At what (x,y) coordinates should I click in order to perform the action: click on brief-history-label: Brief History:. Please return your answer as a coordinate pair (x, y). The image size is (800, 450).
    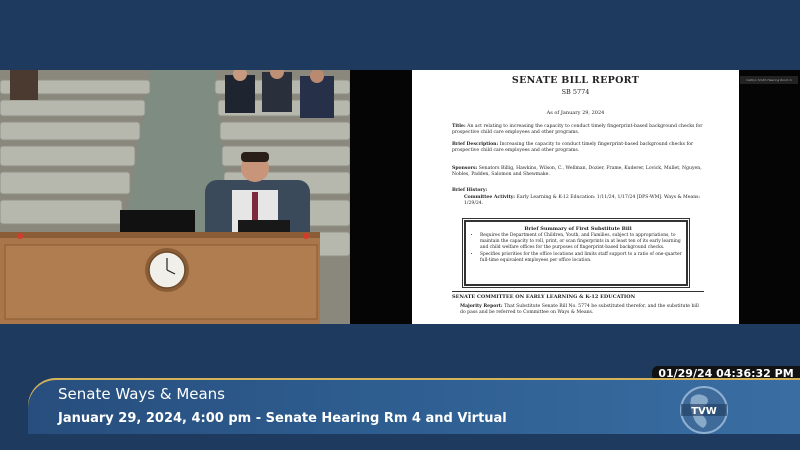
    Looking at the image, I should click on (470, 190).